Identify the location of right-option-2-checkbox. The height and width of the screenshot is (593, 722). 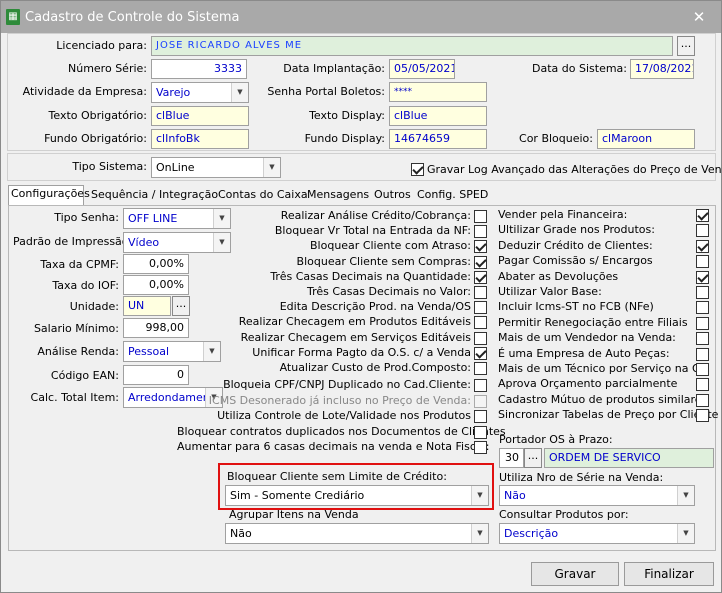
(702, 246).